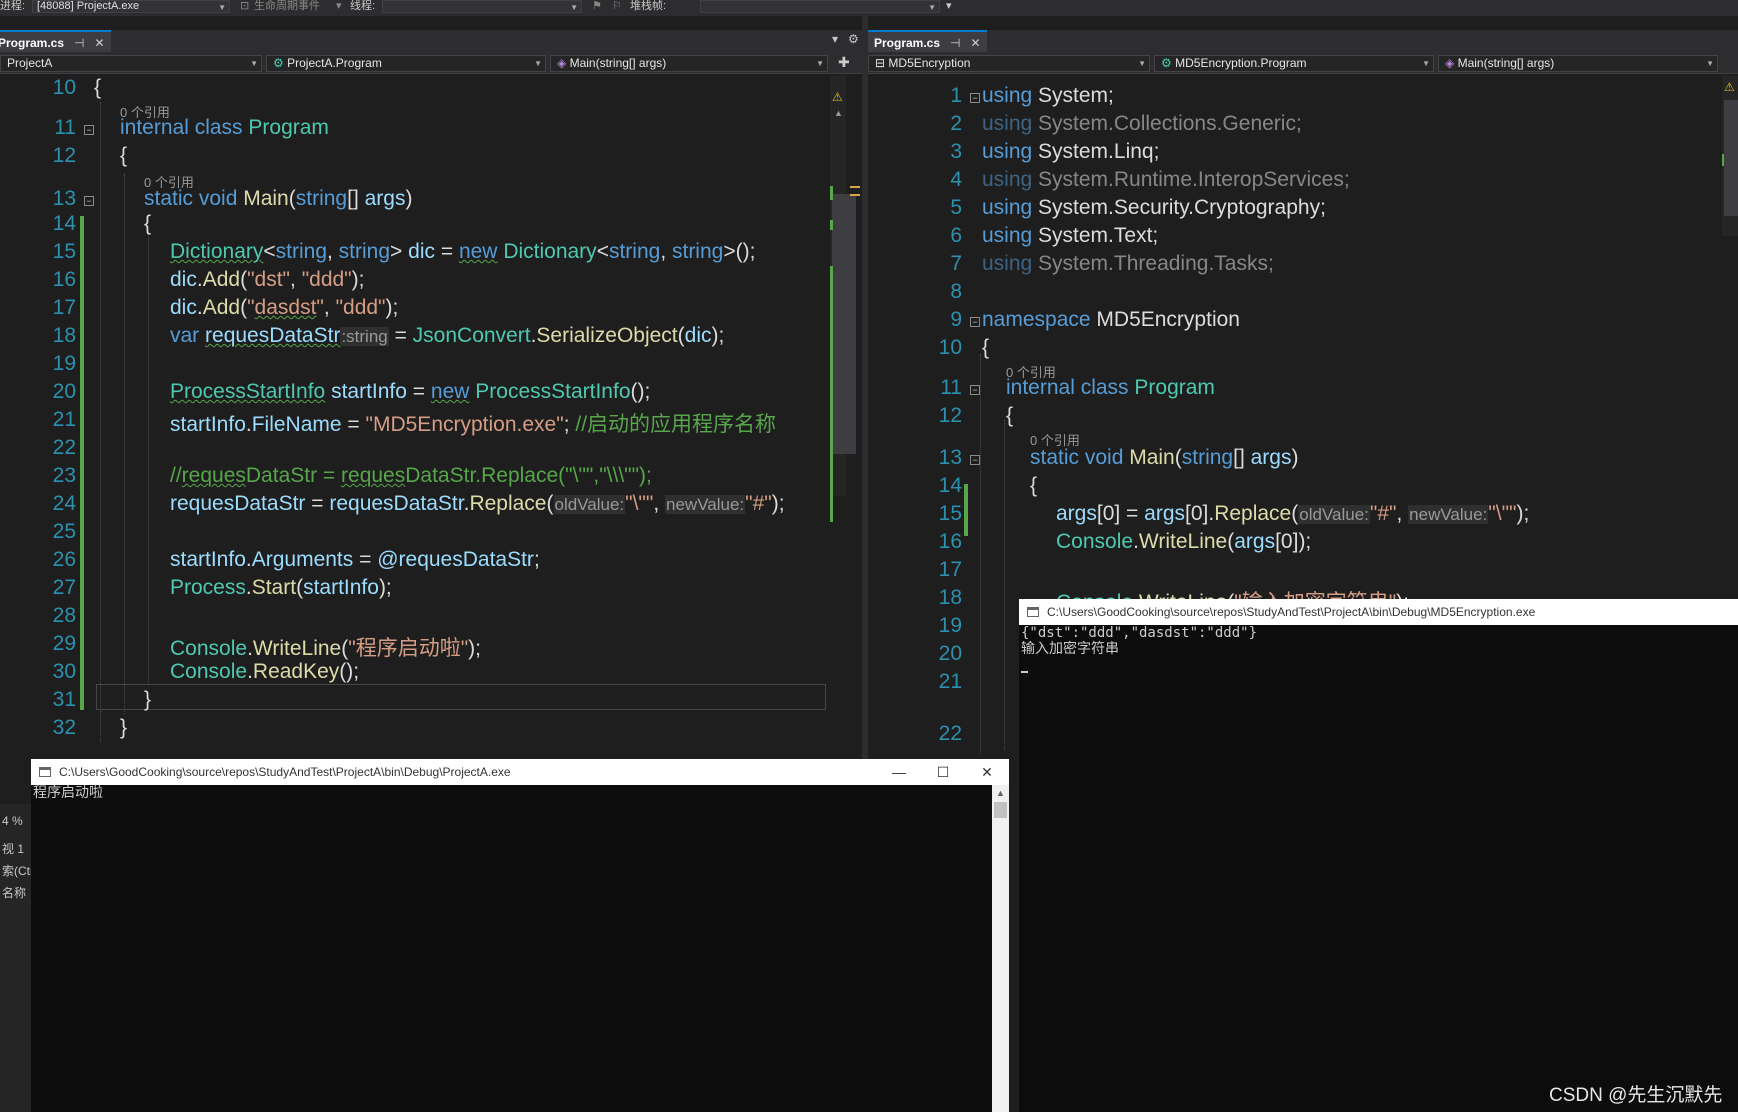 This screenshot has width=1738, height=1112. What do you see at coordinates (853, 39) in the screenshot?
I see `settings-gear-icon: ⚙` at bounding box center [853, 39].